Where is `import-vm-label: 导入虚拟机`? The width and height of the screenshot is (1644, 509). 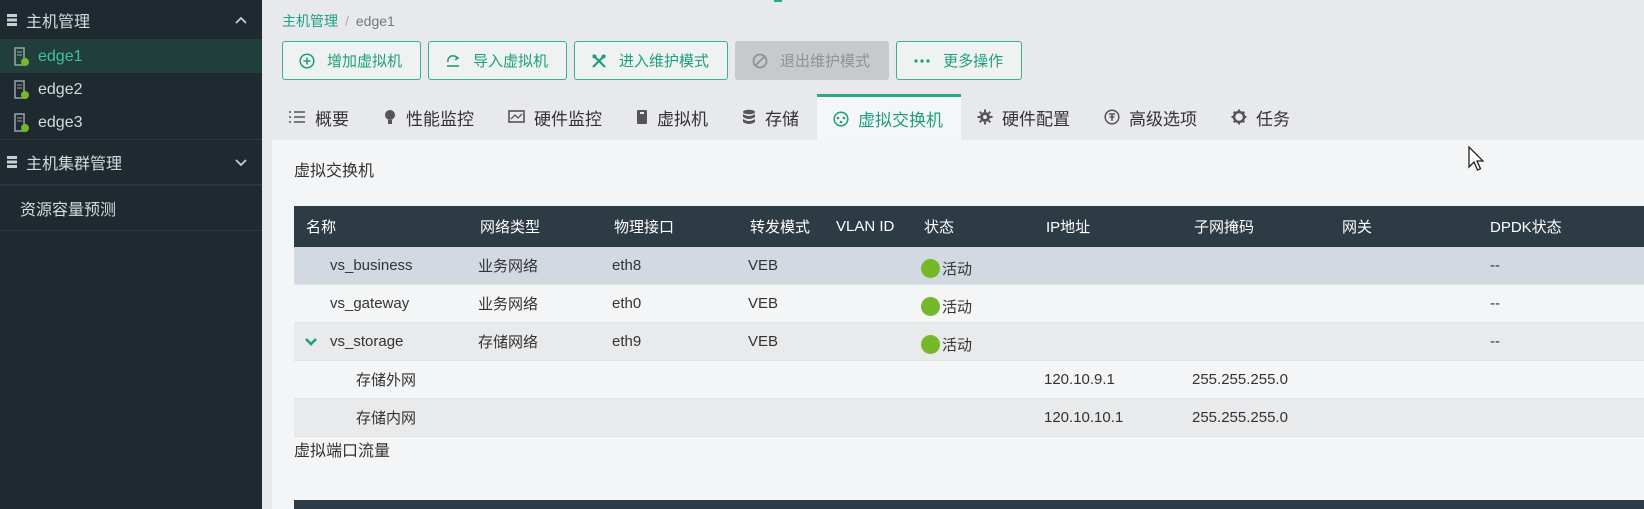
import-vm-label: 导入虚拟机 is located at coordinates (511, 61).